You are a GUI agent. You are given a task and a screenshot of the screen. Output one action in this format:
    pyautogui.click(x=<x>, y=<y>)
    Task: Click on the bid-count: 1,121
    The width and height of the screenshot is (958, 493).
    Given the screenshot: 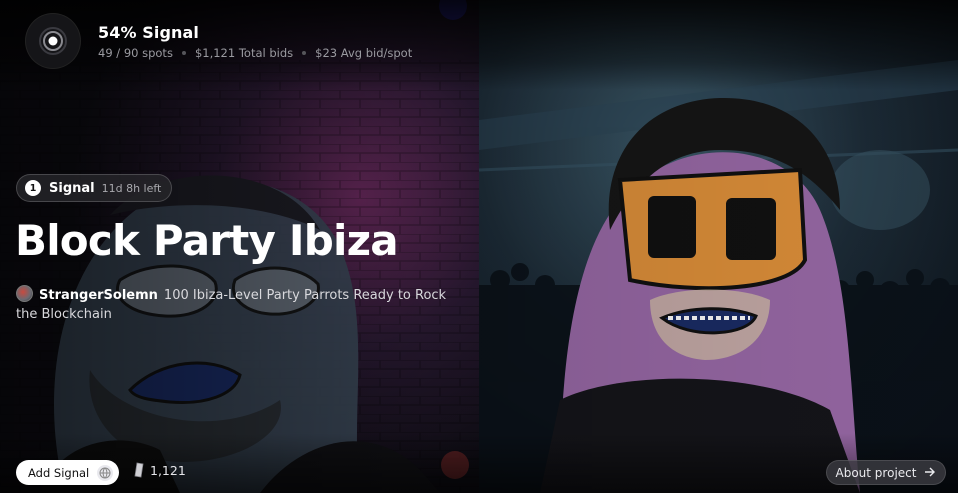 What is the action you would take?
    pyautogui.click(x=160, y=470)
    